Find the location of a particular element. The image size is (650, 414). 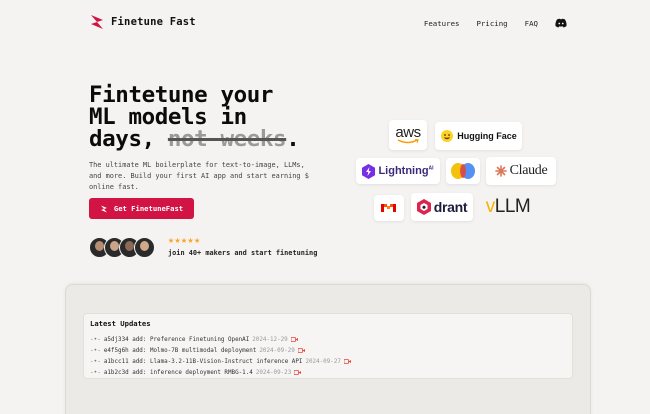

meta-logo-card is located at coordinates (463, 171).